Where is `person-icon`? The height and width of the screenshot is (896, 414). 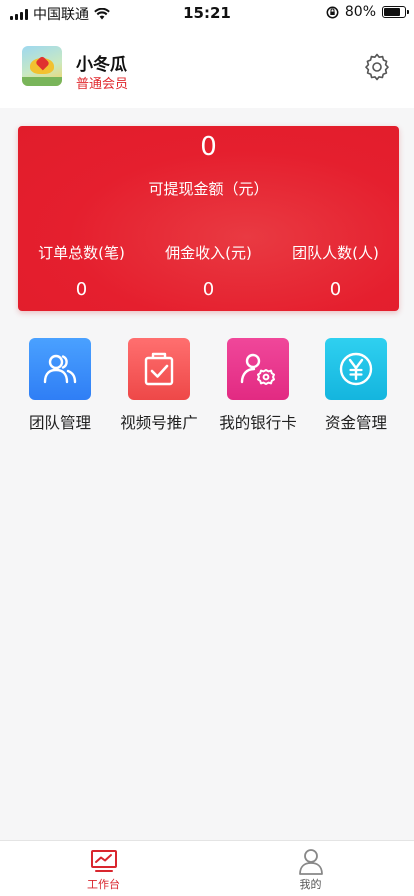 person-icon is located at coordinates (310, 862).